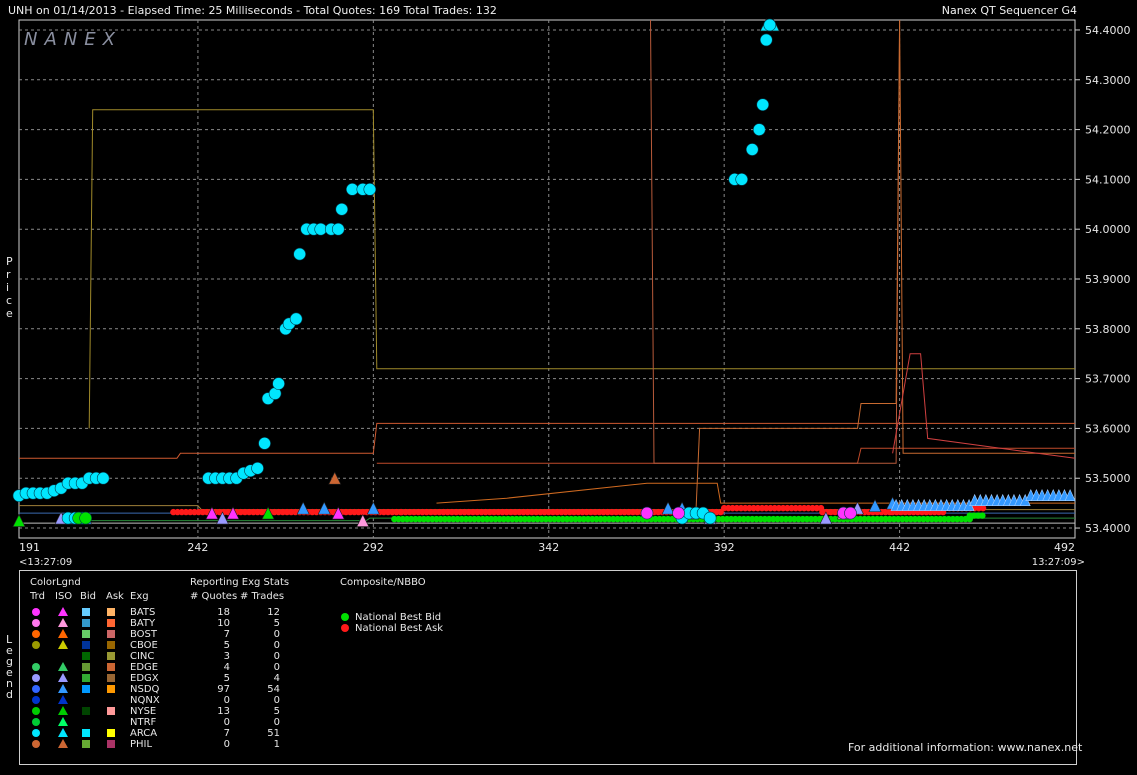  What do you see at coordinates (1108, 179) in the screenshot?
I see `y-tick-label: 54.1000` at bounding box center [1108, 179].